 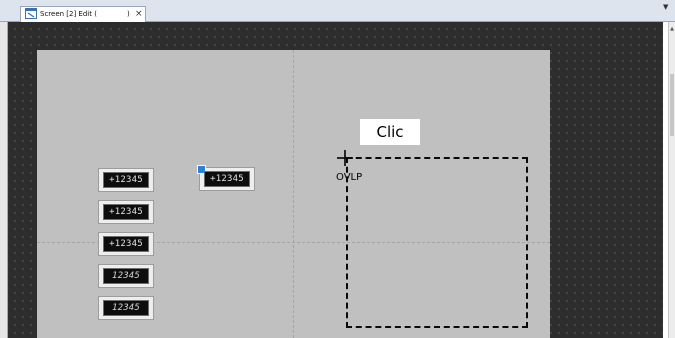 What do you see at coordinates (31, 13) in the screenshot?
I see `screen-edit-icon` at bounding box center [31, 13].